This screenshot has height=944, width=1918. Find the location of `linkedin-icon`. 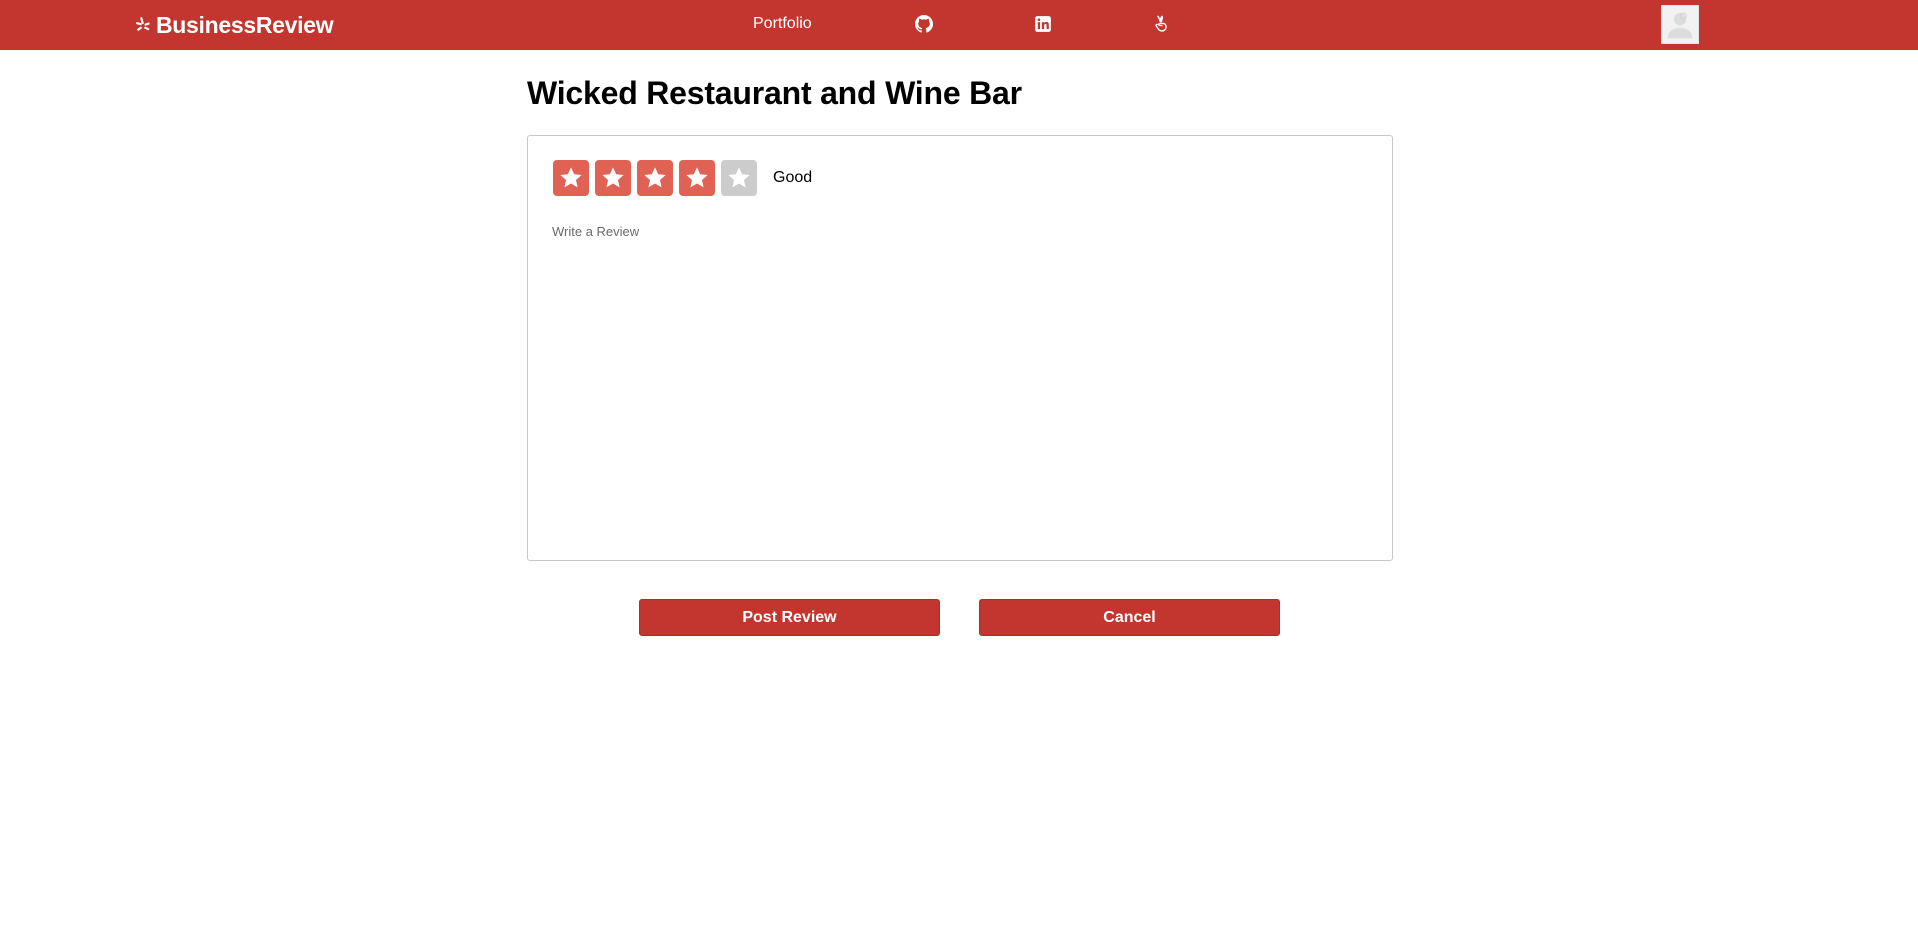

linkedin-icon is located at coordinates (1043, 24).